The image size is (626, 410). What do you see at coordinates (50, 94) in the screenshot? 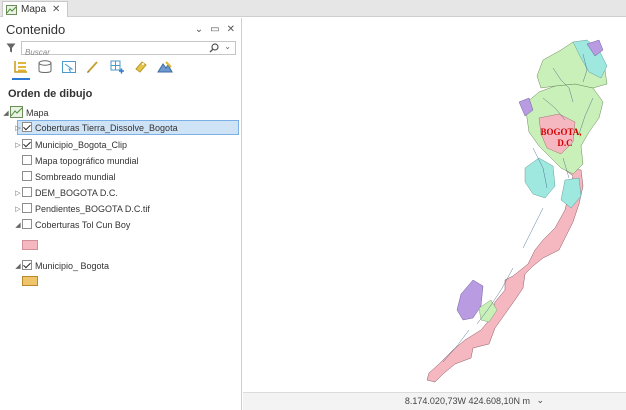
I see `drawing-order-heading: Orden de dibujo` at bounding box center [50, 94].